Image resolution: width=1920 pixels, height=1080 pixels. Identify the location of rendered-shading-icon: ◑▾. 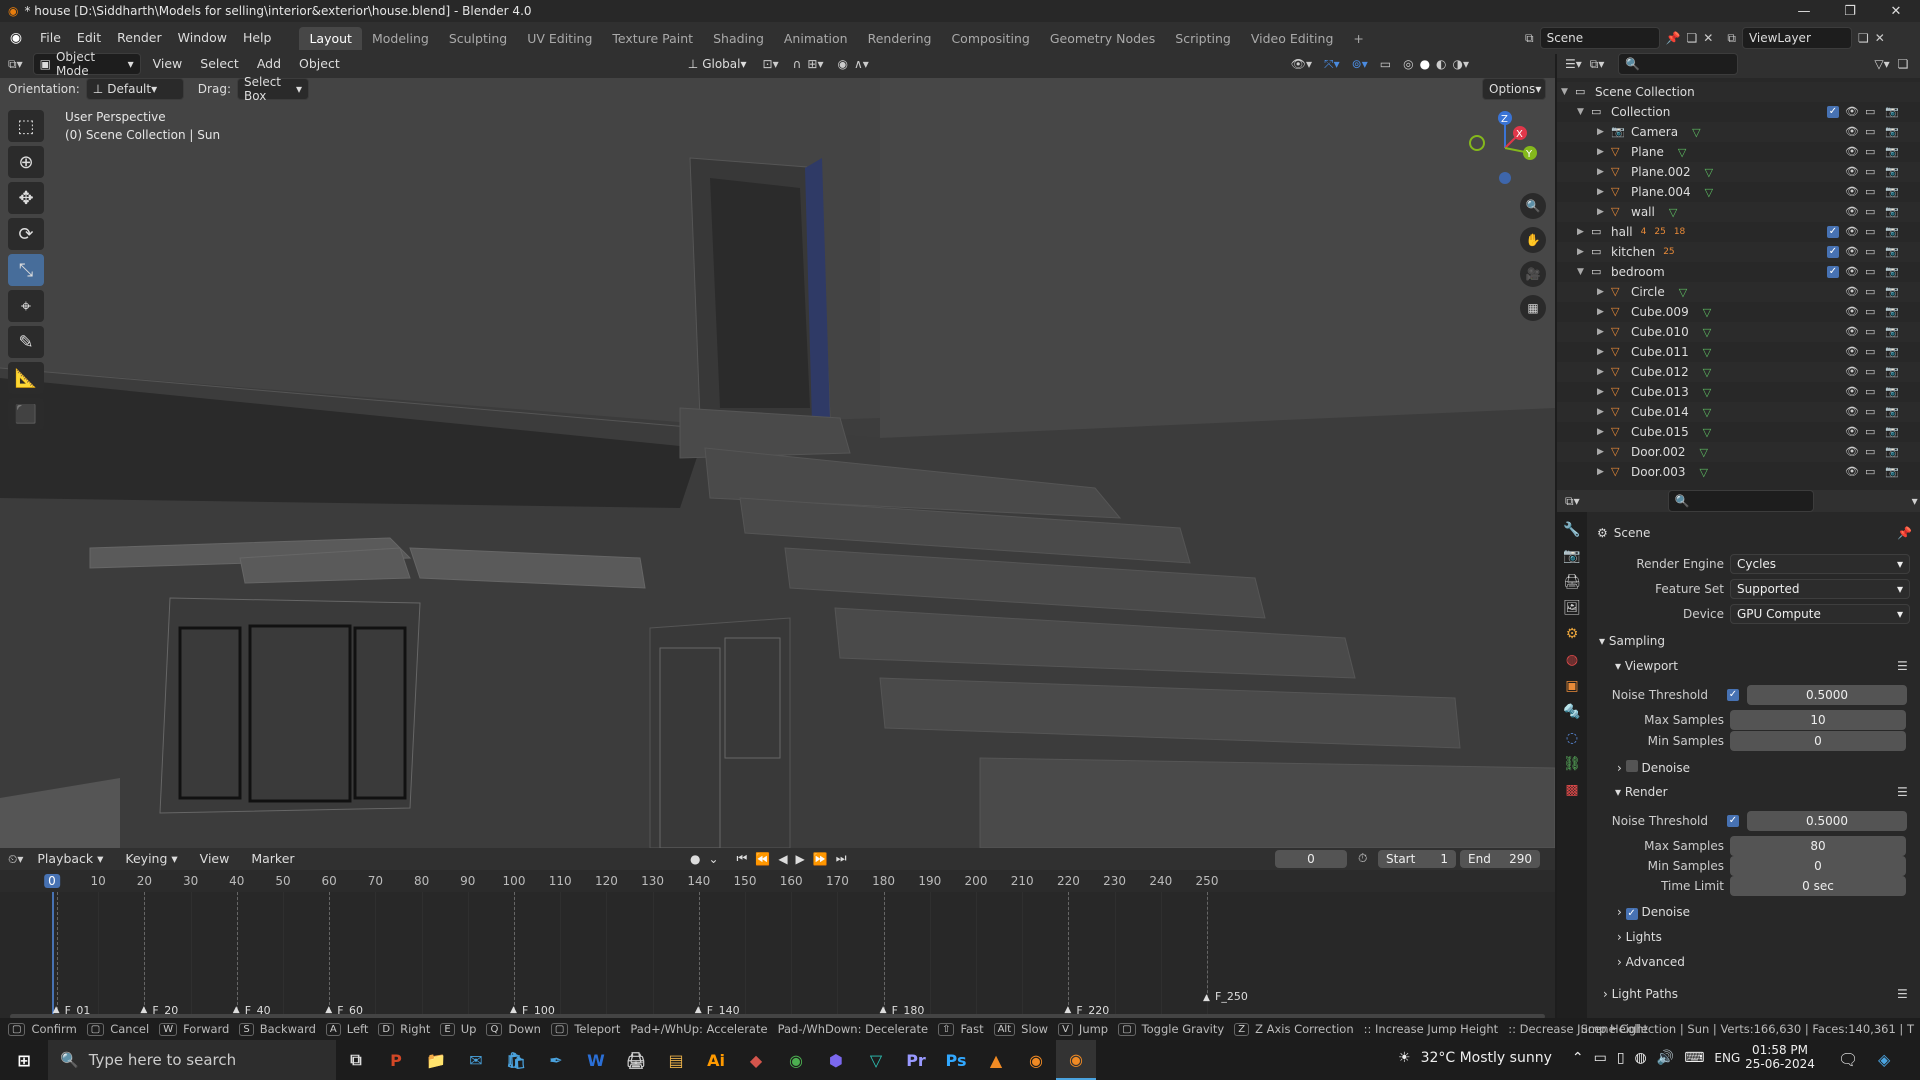
(1461, 64).